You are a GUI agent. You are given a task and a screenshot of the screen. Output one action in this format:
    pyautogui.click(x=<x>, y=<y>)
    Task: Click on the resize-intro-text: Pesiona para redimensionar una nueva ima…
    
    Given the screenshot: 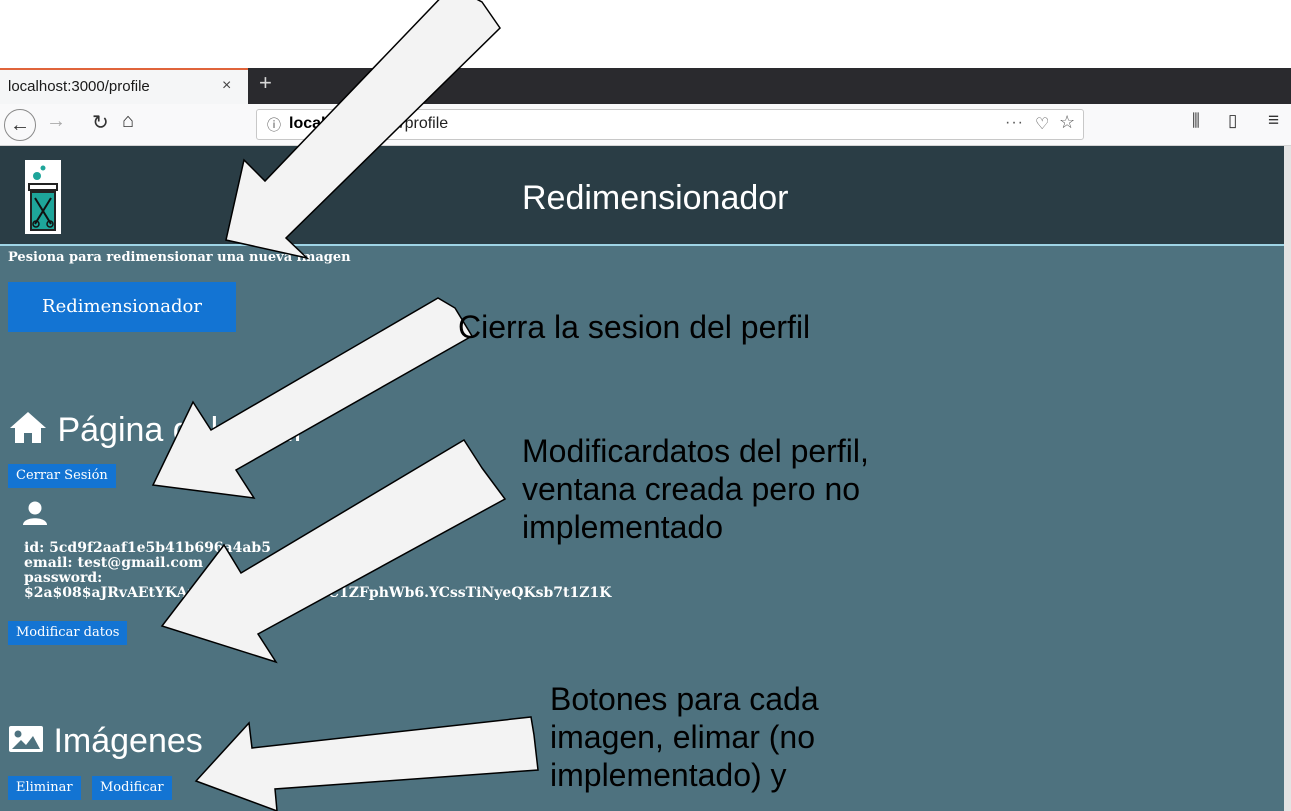 What is the action you would take?
    pyautogui.click(x=179, y=257)
    